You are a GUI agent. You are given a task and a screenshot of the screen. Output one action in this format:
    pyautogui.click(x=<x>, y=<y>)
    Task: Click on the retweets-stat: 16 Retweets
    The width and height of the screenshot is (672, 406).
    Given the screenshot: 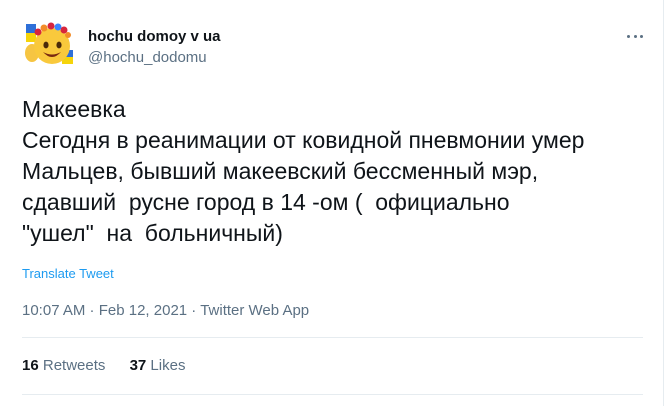 What is the action you would take?
    pyautogui.click(x=63, y=366)
    